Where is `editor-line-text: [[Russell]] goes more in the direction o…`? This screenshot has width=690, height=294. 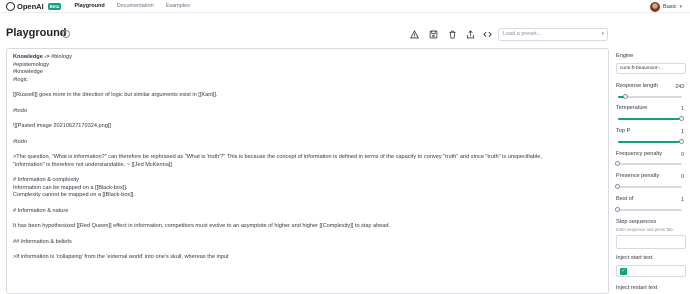
editor-line-text: [[Russell]] goes more in the direction o… is located at coordinates (115, 95).